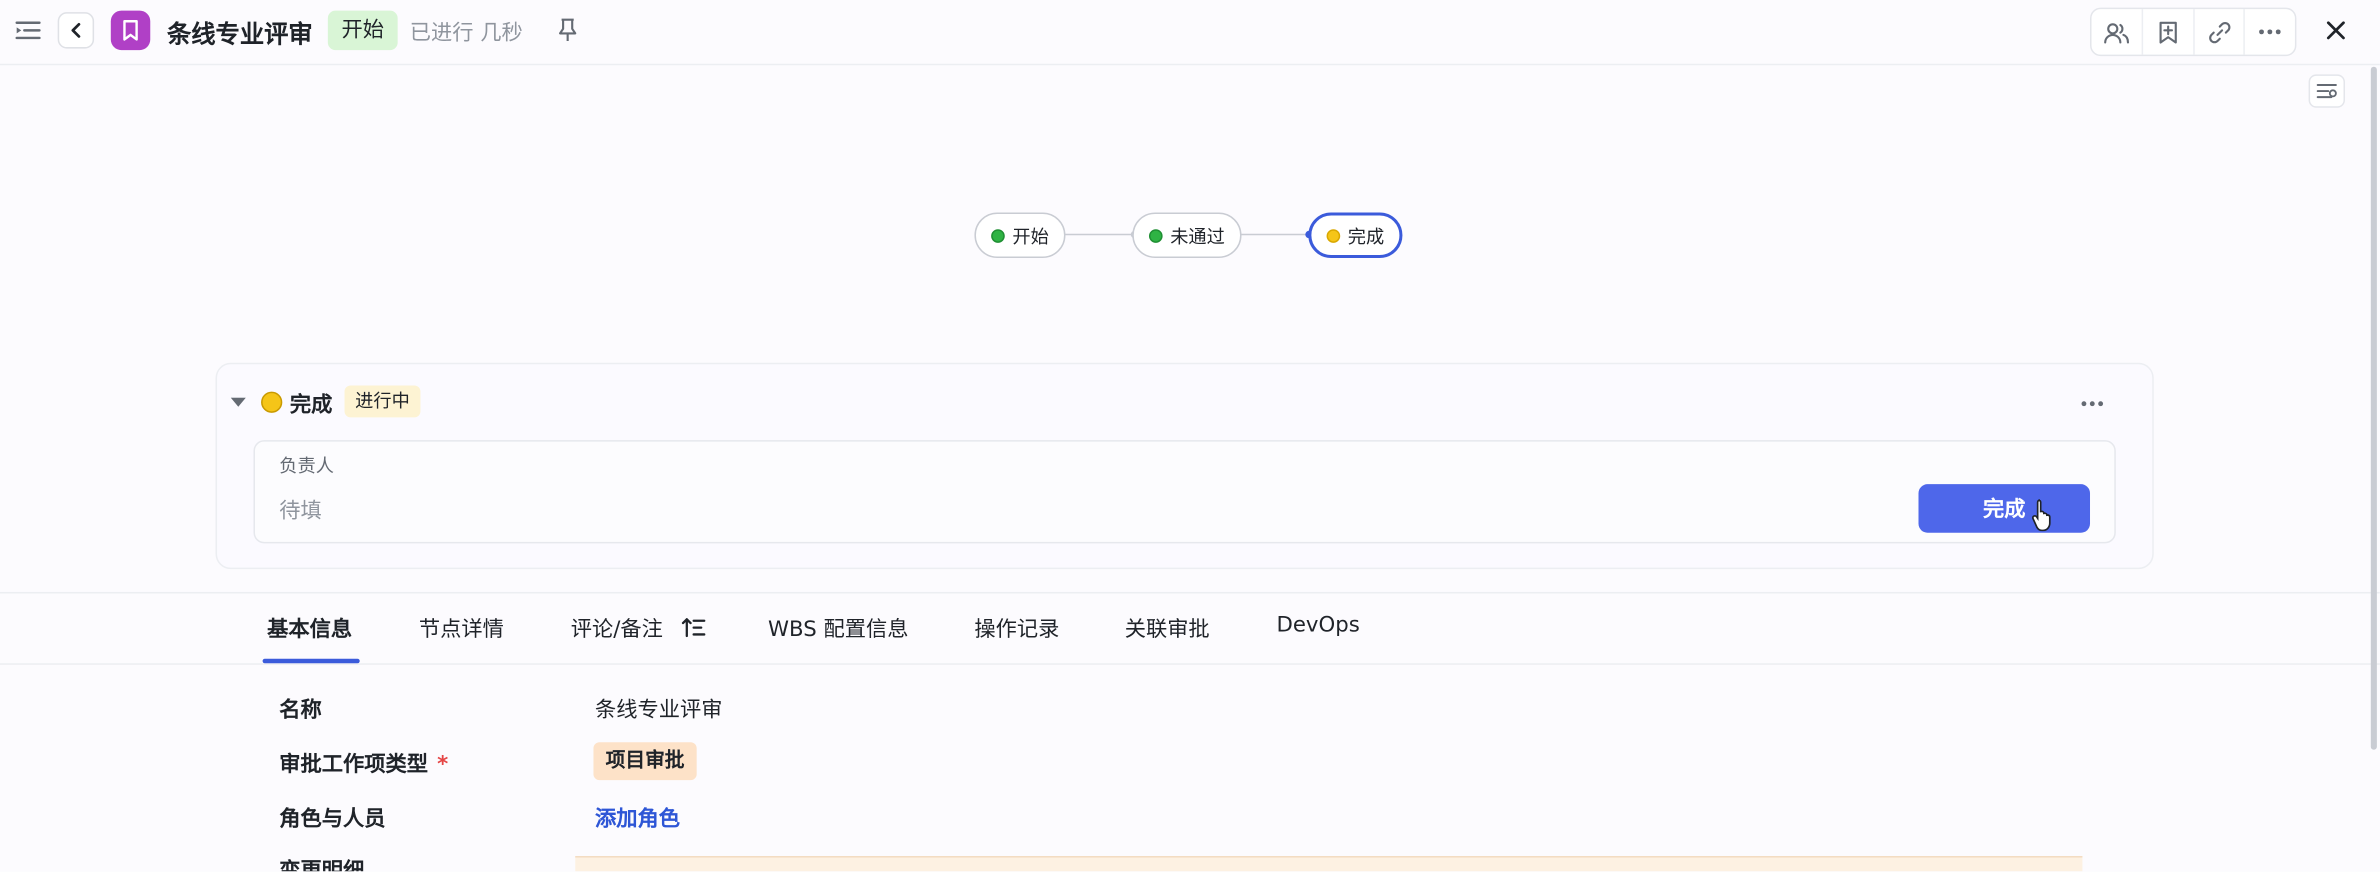  What do you see at coordinates (658, 709) in the screenshot?
I see `name-value: 条线专业评审` at bounding box center [658, 709].